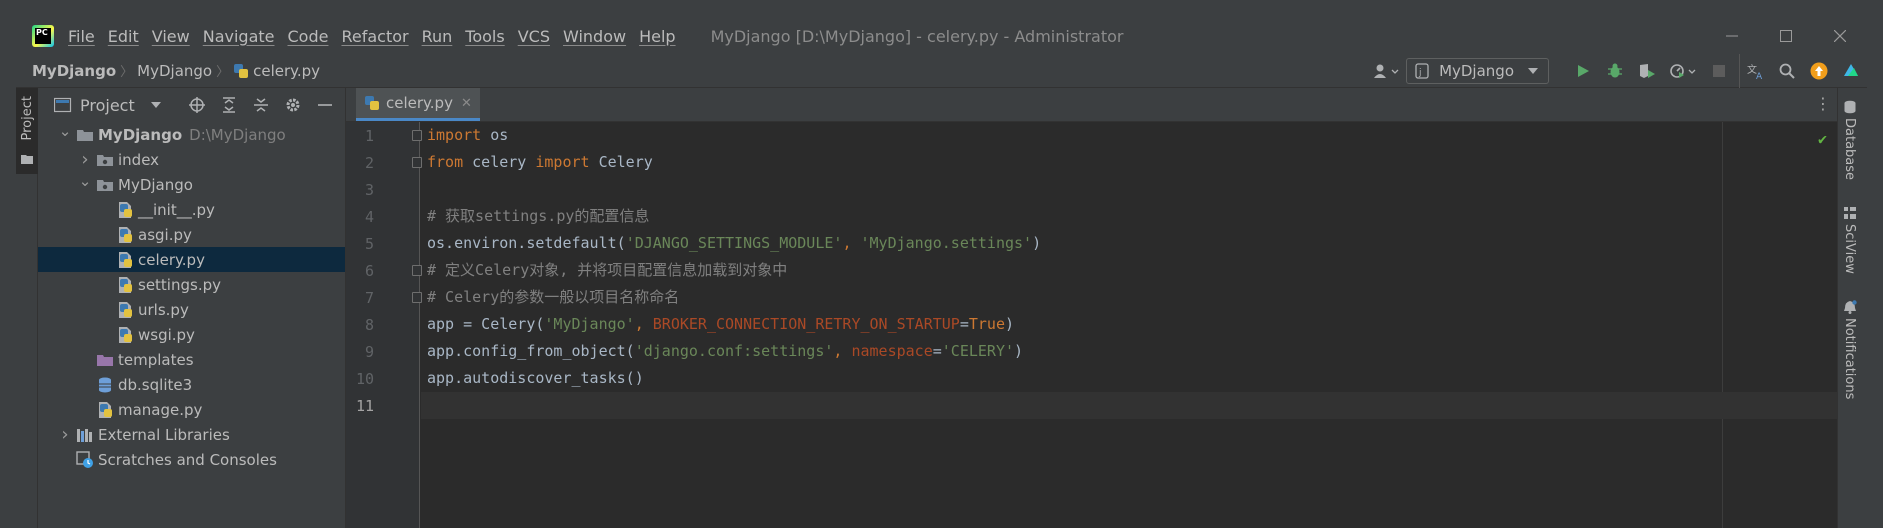 This screenshot has width=1883, height=528. What do you see at coordinates (360, 298) in the screenshot?
I see `line-number: 7` at bounding box center [360, 298].